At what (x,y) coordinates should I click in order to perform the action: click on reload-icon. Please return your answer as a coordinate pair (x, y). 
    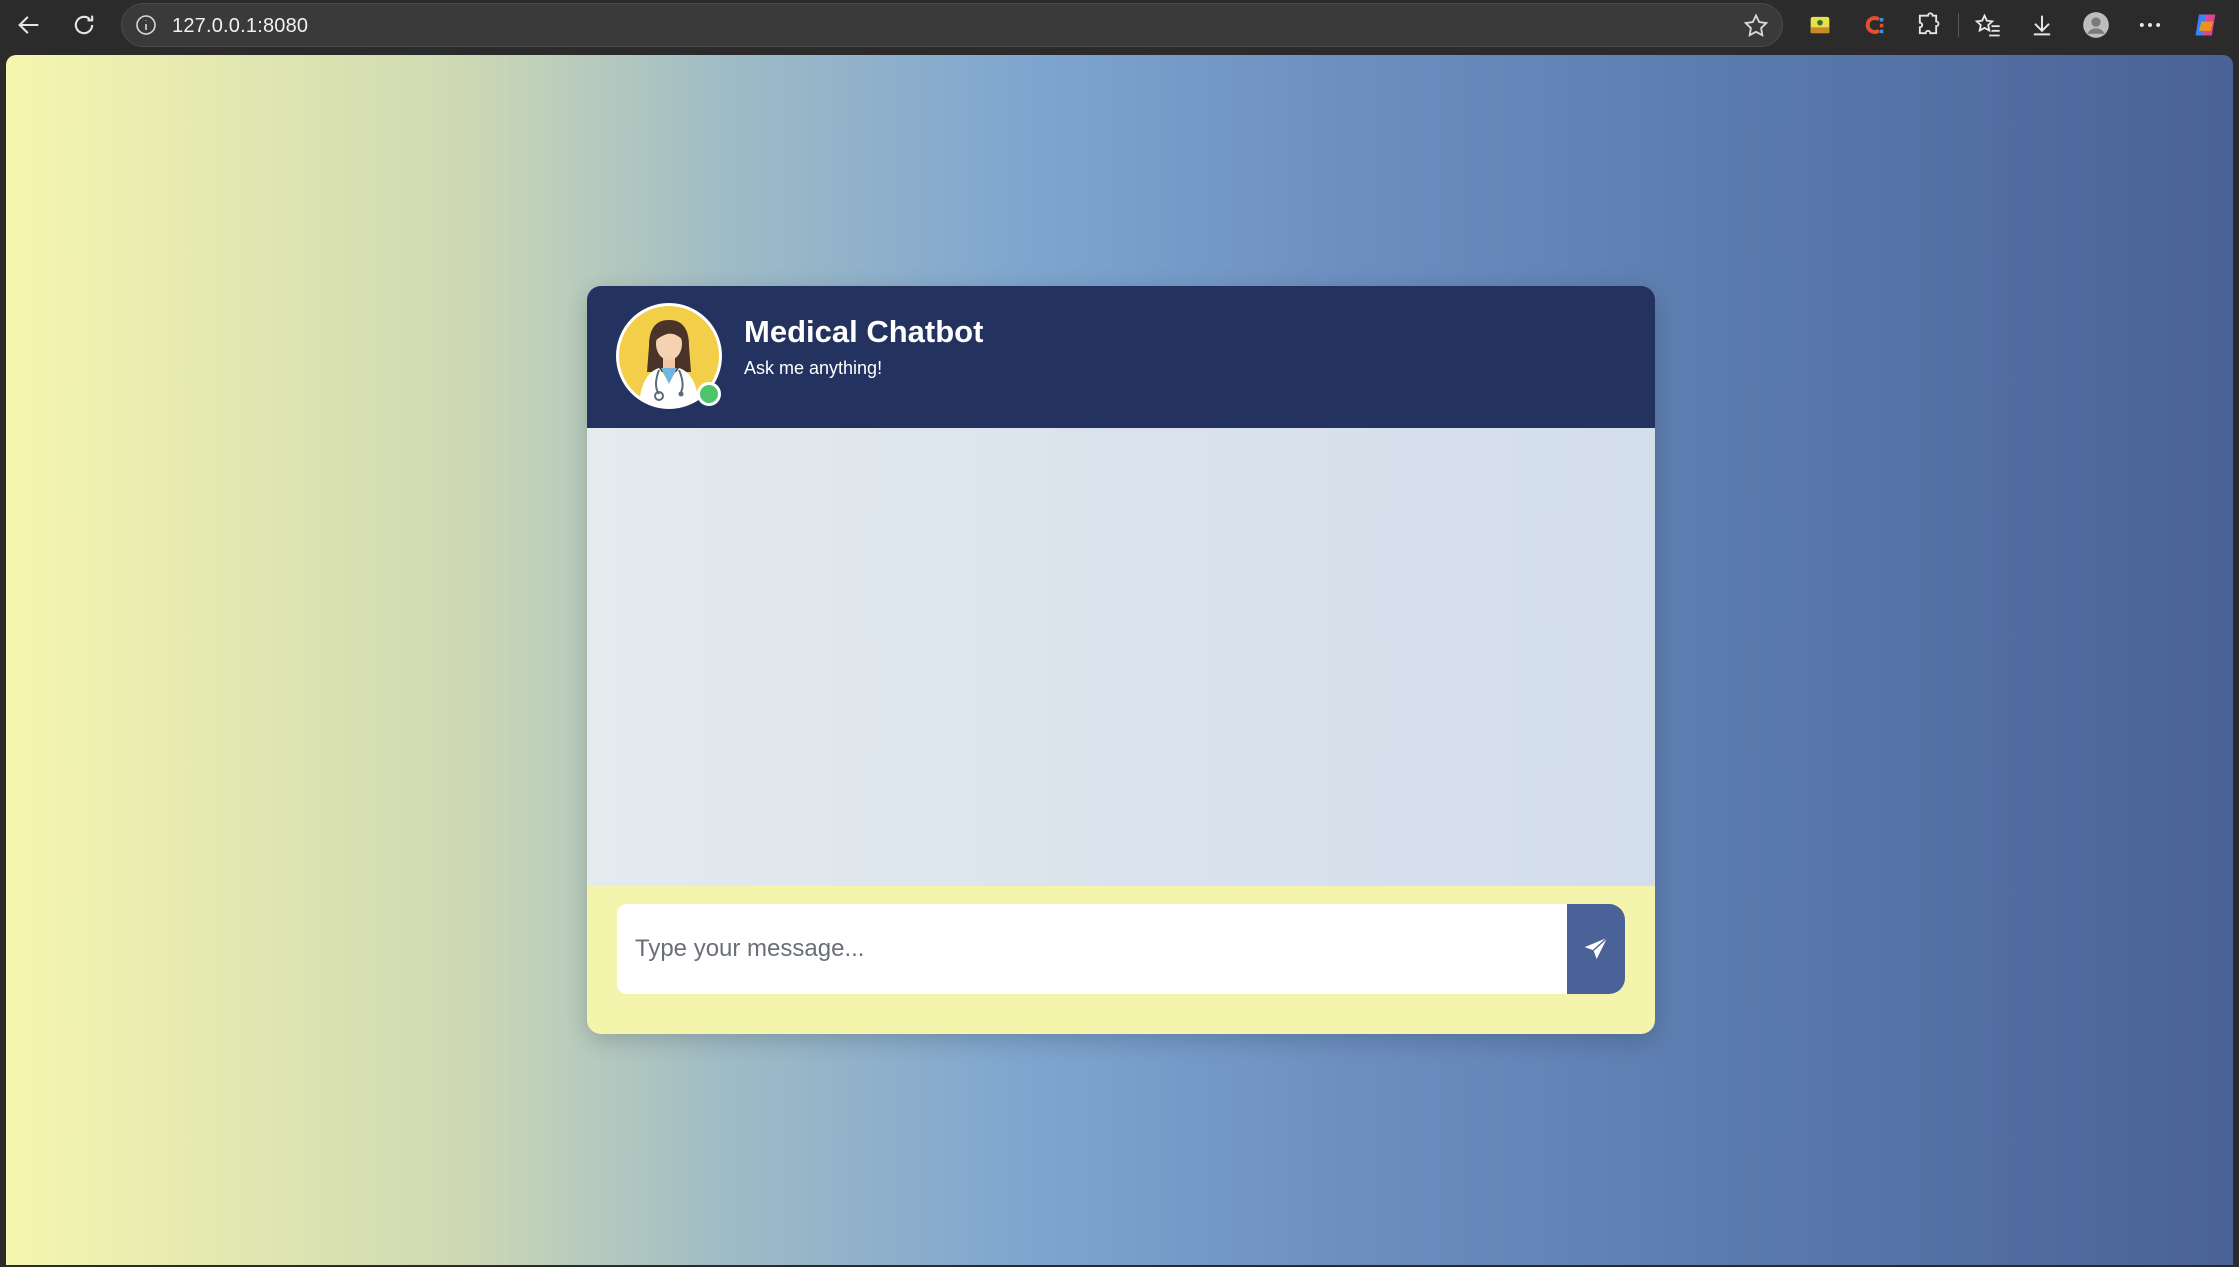
    Looking at the image, I should click on (84, 25).